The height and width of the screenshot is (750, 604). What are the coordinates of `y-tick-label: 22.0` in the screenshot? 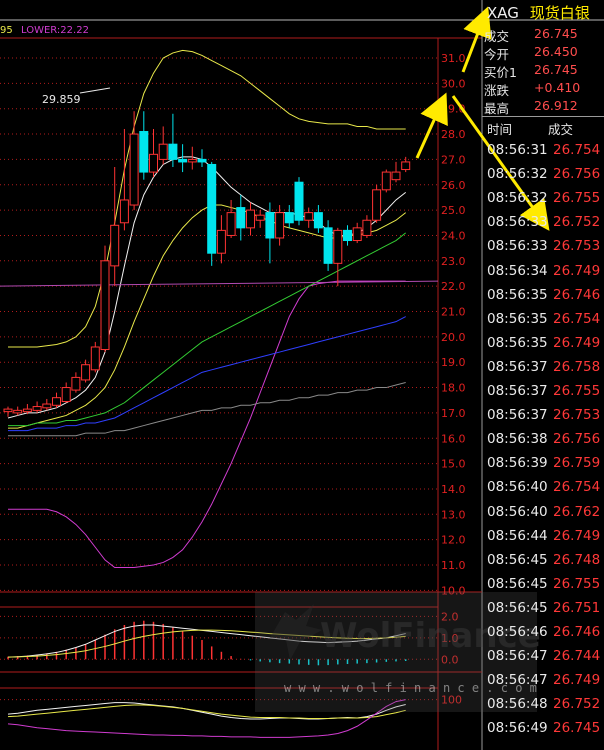 It's located at (453, 286).